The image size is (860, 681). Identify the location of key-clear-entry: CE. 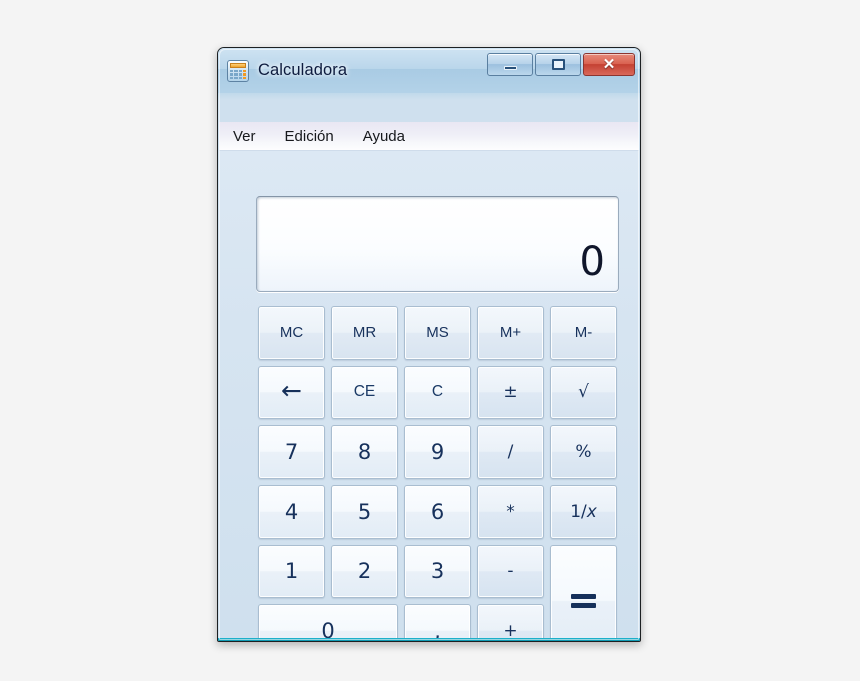
(364, 392).